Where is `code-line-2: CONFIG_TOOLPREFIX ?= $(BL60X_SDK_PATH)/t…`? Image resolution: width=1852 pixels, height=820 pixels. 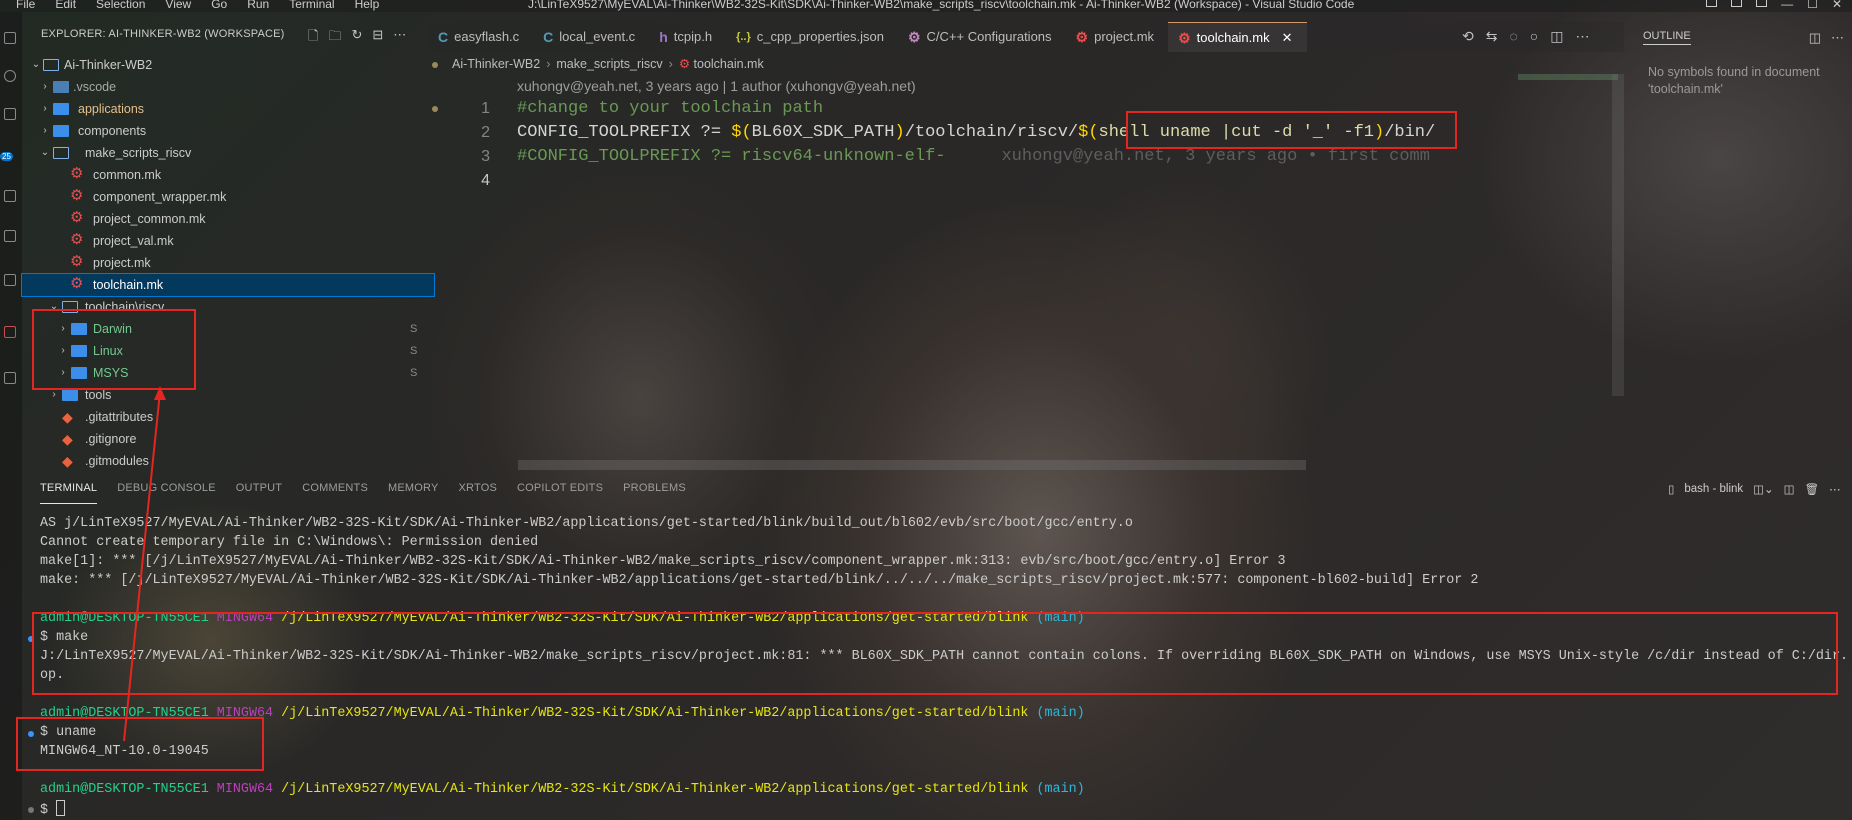 code-line-2: CONFIG_TOOLPREFIX ?= $(BL60X_SDK_PATH)/t… is located at coordinates (976, 132).